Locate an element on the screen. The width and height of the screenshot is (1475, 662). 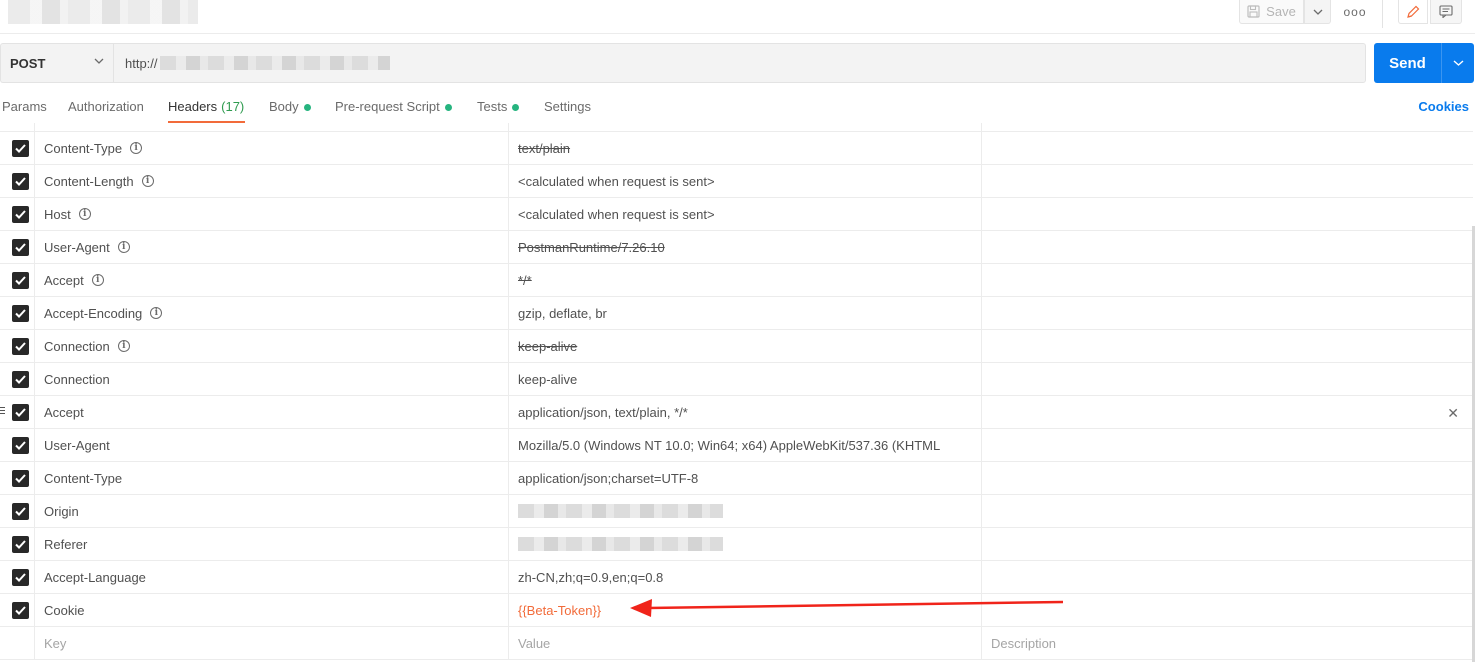
save-button: Save is located at coordinates (1271, 12).